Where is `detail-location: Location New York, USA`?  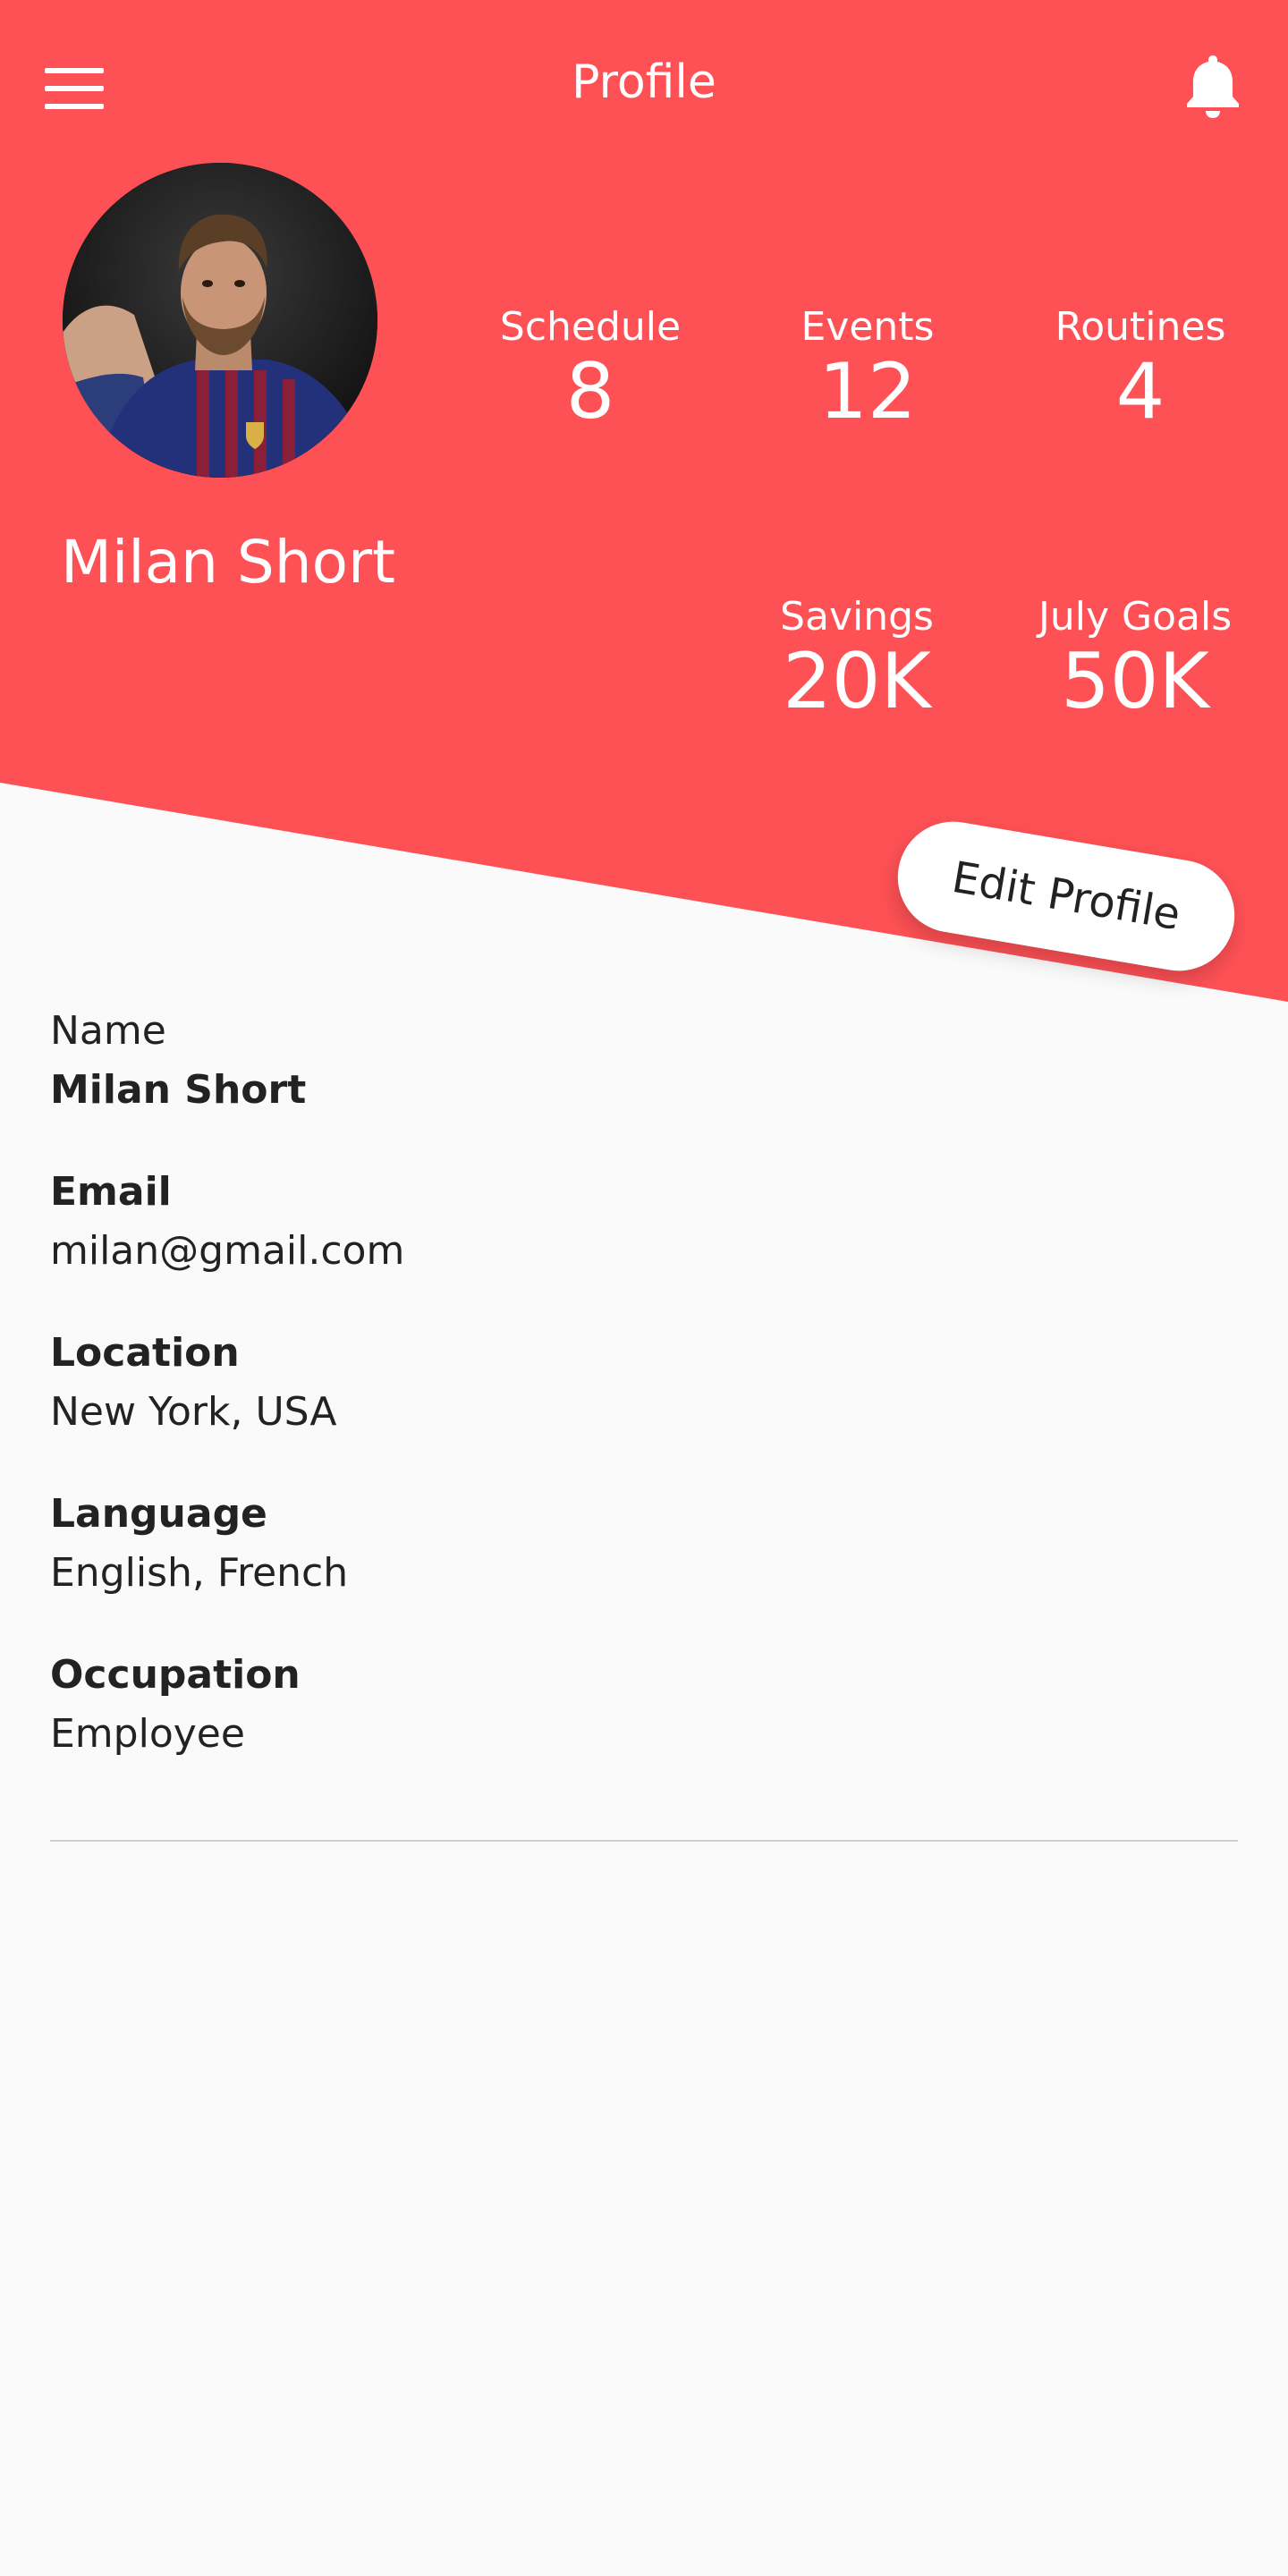
detail-location: Location New York, USA is located at coordinates (645, 1383).